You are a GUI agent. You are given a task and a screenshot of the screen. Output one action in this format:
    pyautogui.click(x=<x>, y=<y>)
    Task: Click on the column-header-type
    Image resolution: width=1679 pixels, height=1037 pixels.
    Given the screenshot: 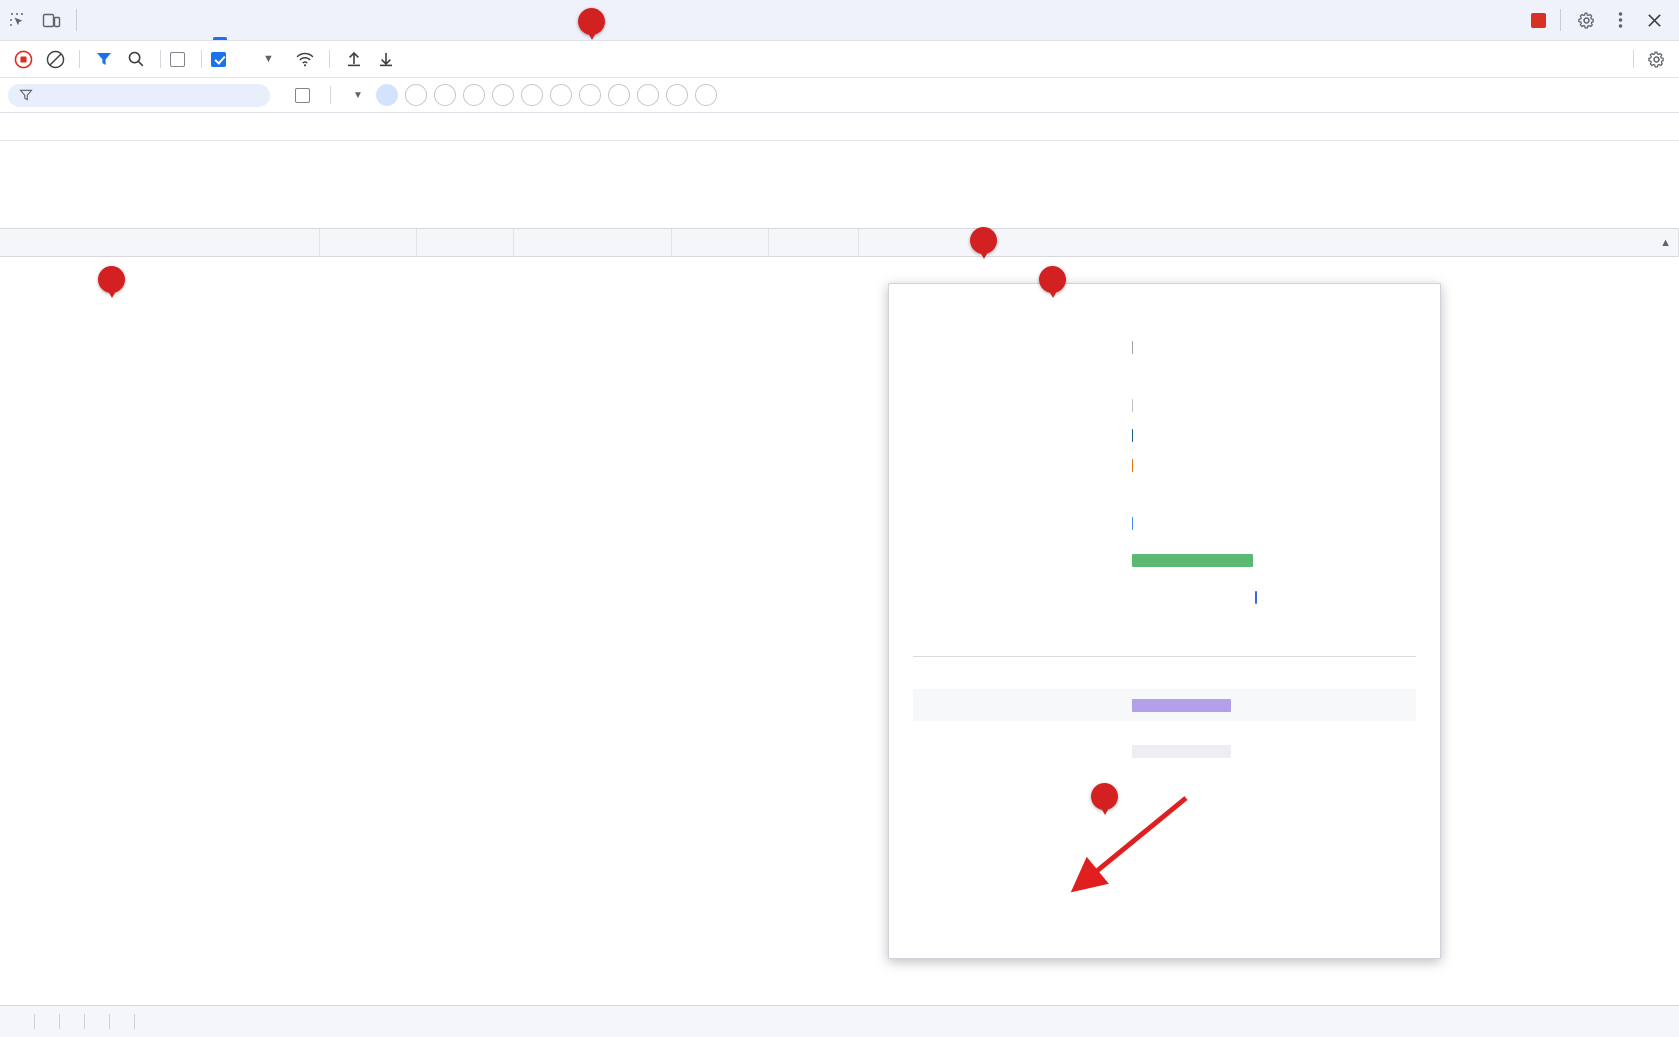 What is the action you would take?
    pyautogui.click(x=465, y=242)
    